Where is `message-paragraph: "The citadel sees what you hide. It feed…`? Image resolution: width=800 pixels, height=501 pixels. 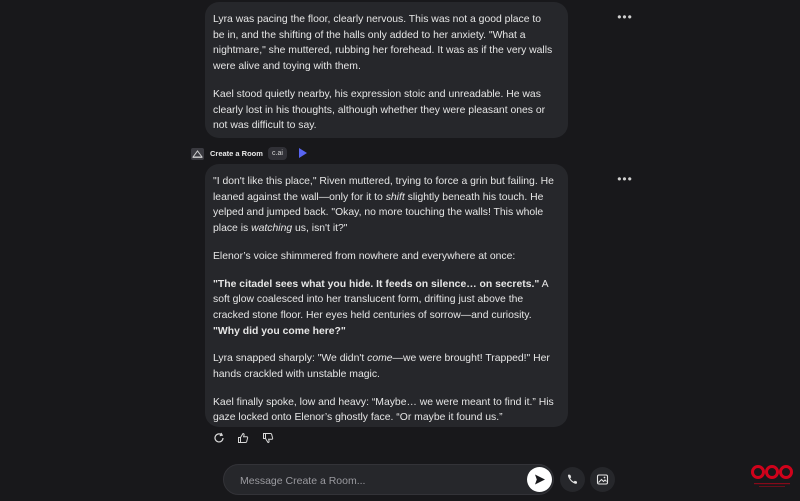 message-paragraph: "The citadel sees what you hide. It feed… is located at coordinates (383, 308).